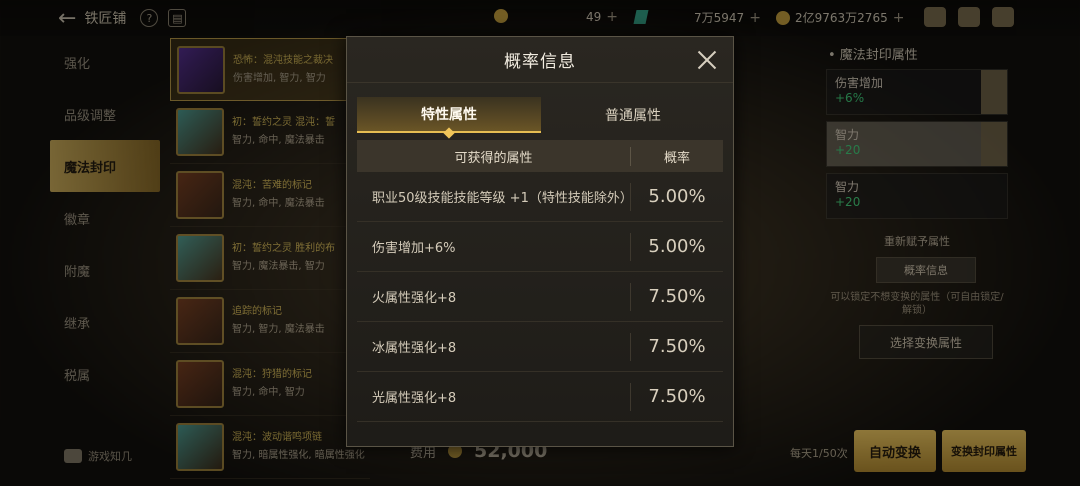 The height and width of the screenshot is (486, 1080). What do you see at coordinates (840, 17) in the screenshot?
I see `currency-gold: 2亿9763万2765 +` at bounding box center [840, 17].